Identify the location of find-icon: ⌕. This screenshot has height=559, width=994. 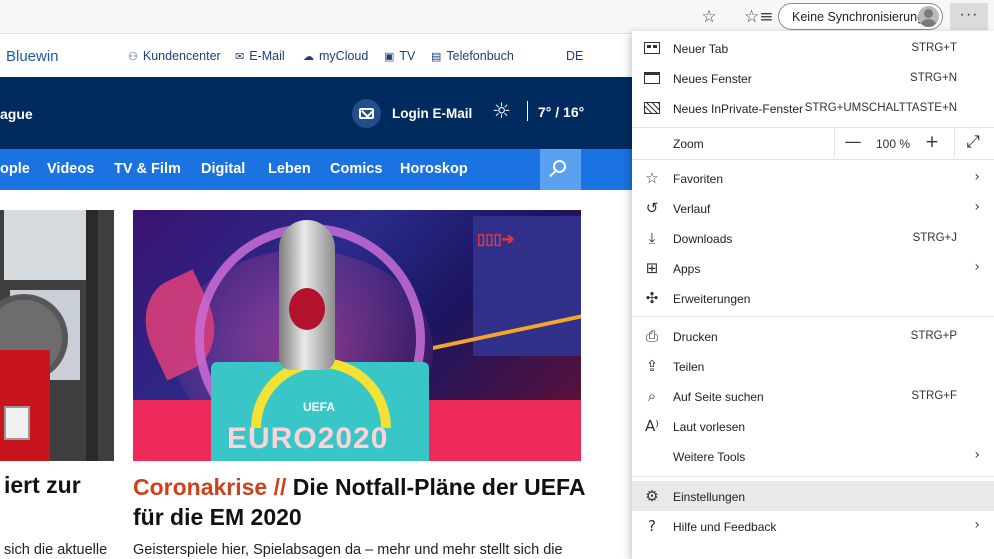
(652, 396).